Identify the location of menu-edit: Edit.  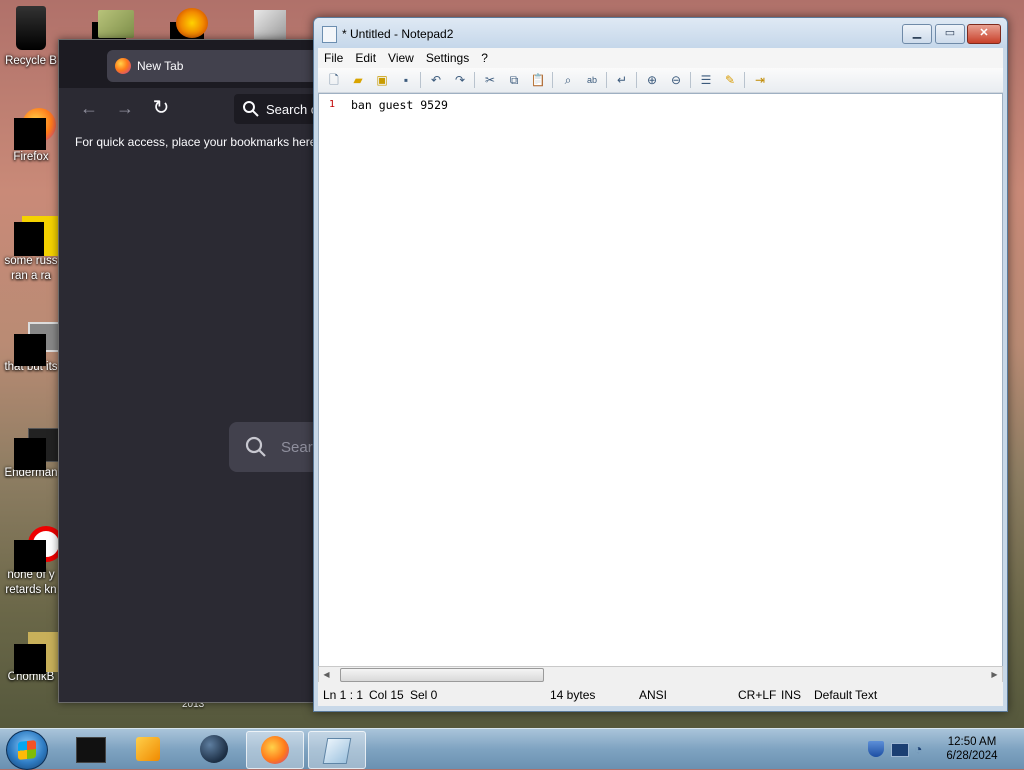
(365, 56).